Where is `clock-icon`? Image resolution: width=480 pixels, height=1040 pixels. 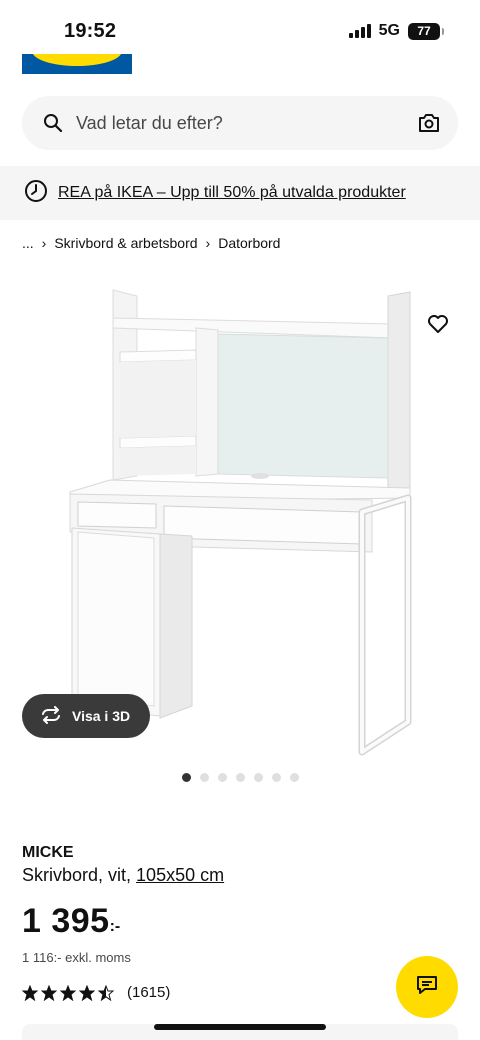 clock-icon is located at coordinates (36, 193).